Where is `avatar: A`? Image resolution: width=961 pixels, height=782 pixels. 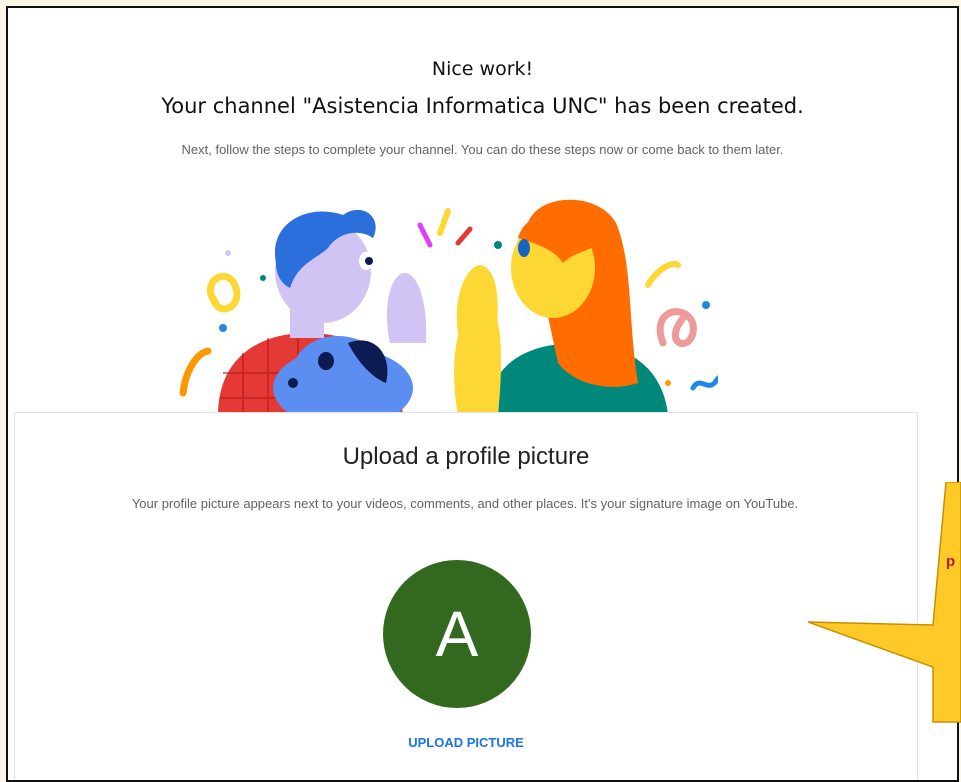 avatar: A is located at coordinates (457, 634).